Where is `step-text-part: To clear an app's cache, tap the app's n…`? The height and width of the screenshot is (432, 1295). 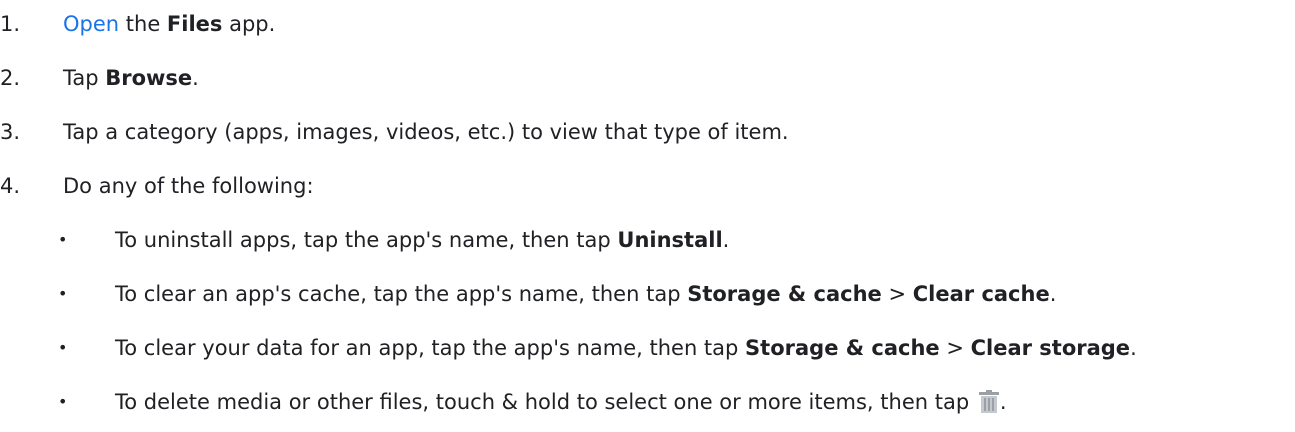 step-text-part: To clear an app's cache, tap the app's n… is located at coordinates (401, 294).